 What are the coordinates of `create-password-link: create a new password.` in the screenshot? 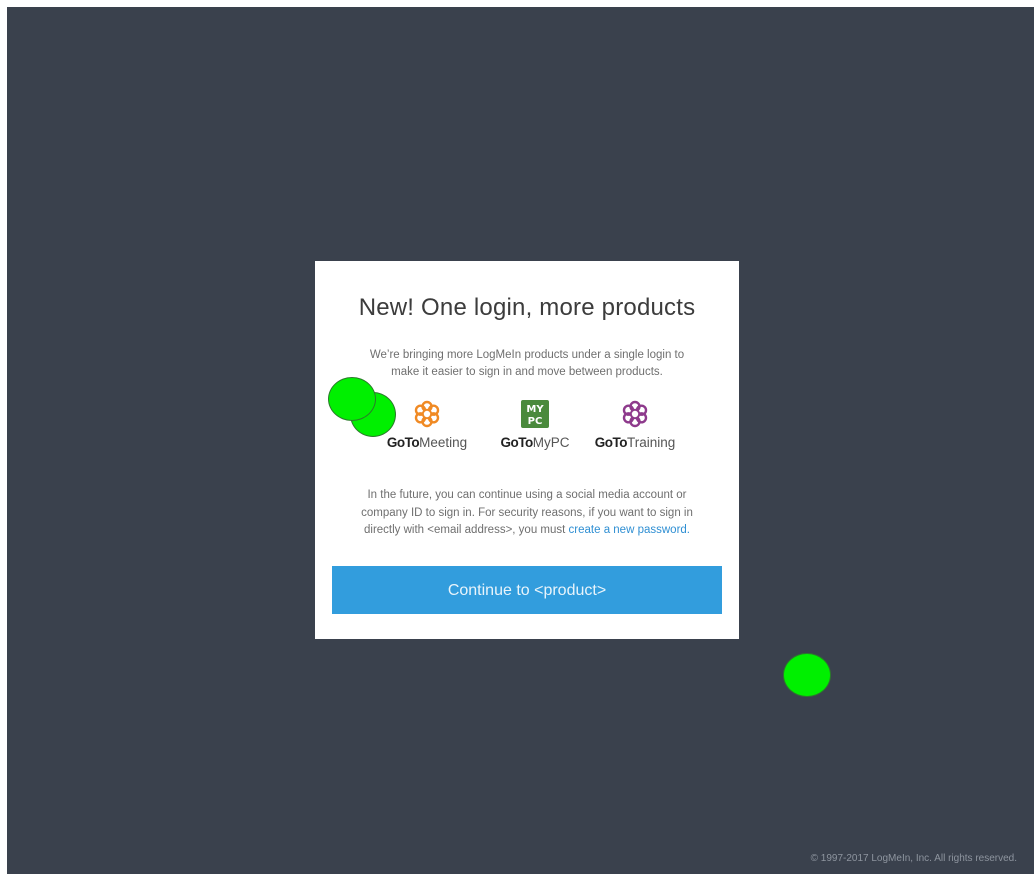 It's located at (629, 530).